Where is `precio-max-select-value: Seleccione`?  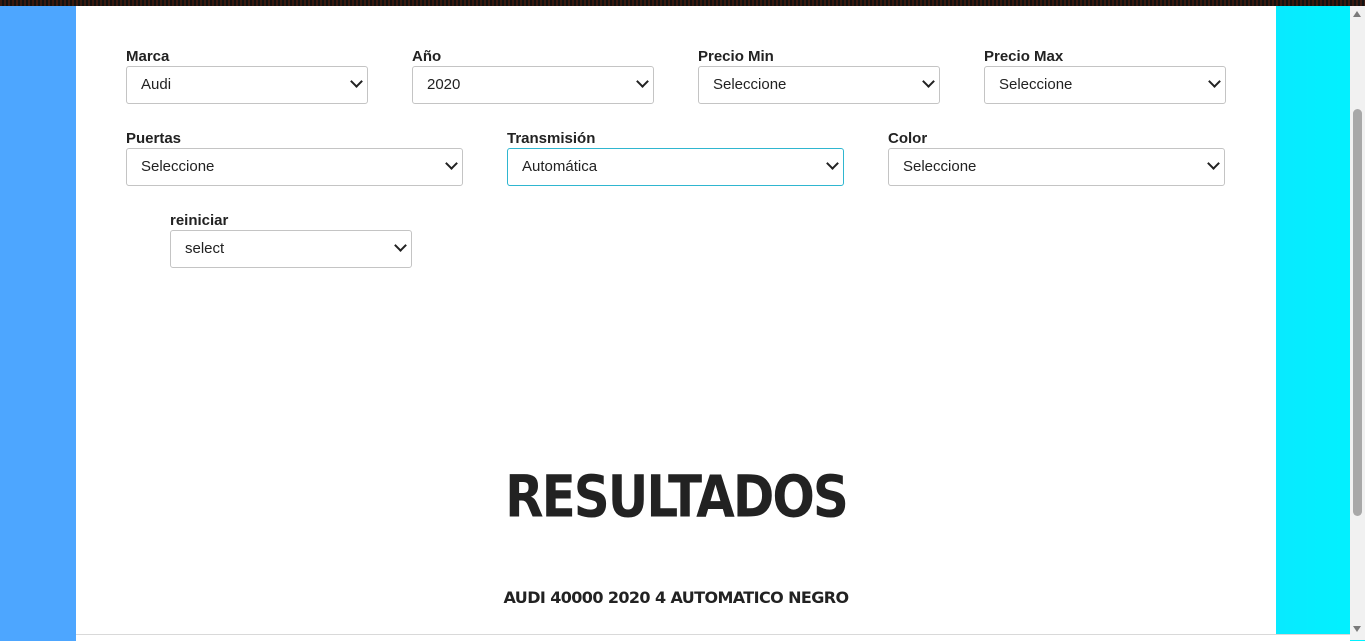
precio-max-select-value: Seleccione is located at coordinates (1036, 84).